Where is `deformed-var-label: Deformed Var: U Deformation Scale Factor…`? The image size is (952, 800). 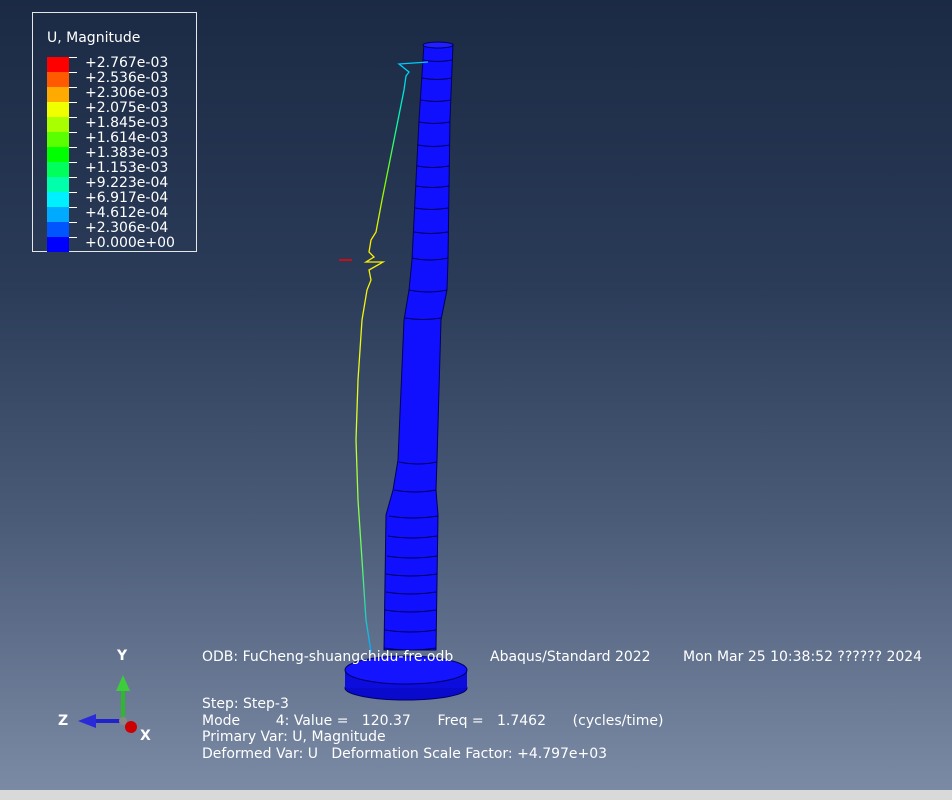
deformed-var-label: Deformed Var: U Deformation Scale Factor… is located at coordinates (405, 754).